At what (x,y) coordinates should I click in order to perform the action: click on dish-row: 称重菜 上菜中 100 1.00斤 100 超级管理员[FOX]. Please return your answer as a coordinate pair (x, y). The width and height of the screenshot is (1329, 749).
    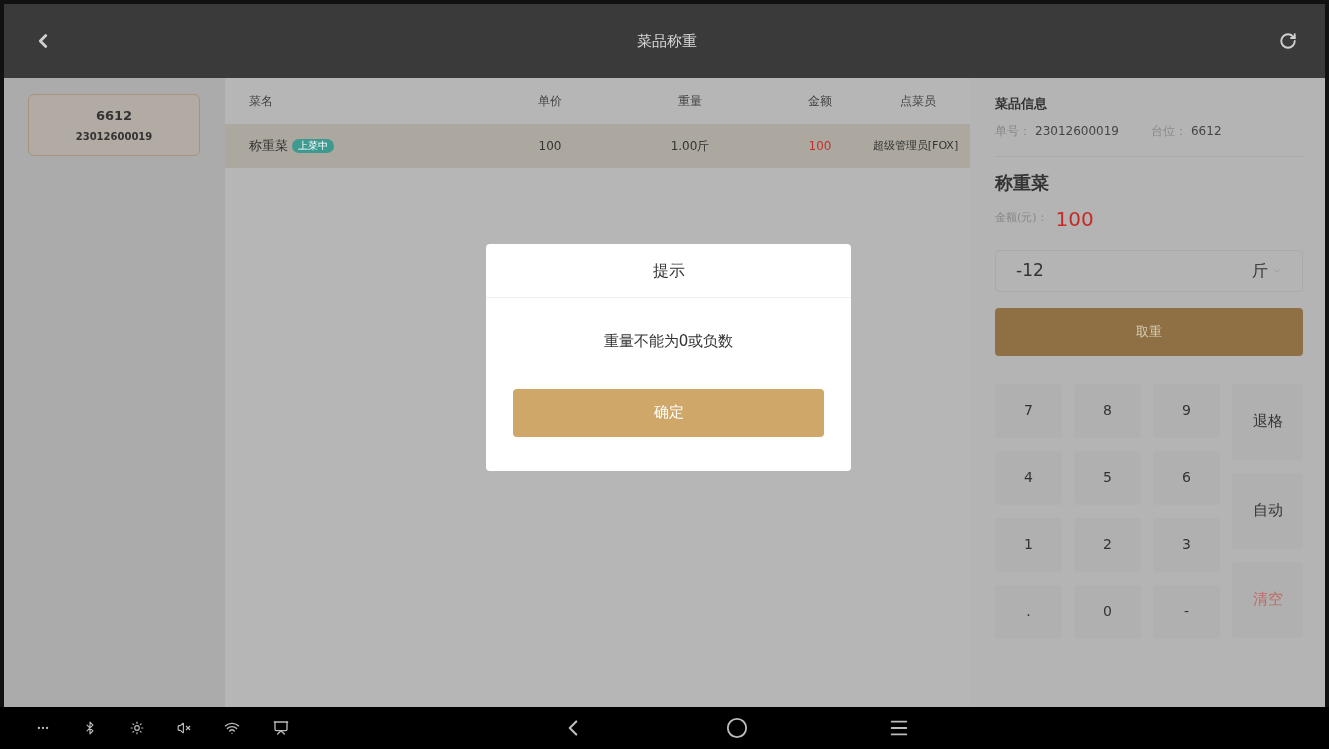
    Looking at the image, I should click on (597, 146).